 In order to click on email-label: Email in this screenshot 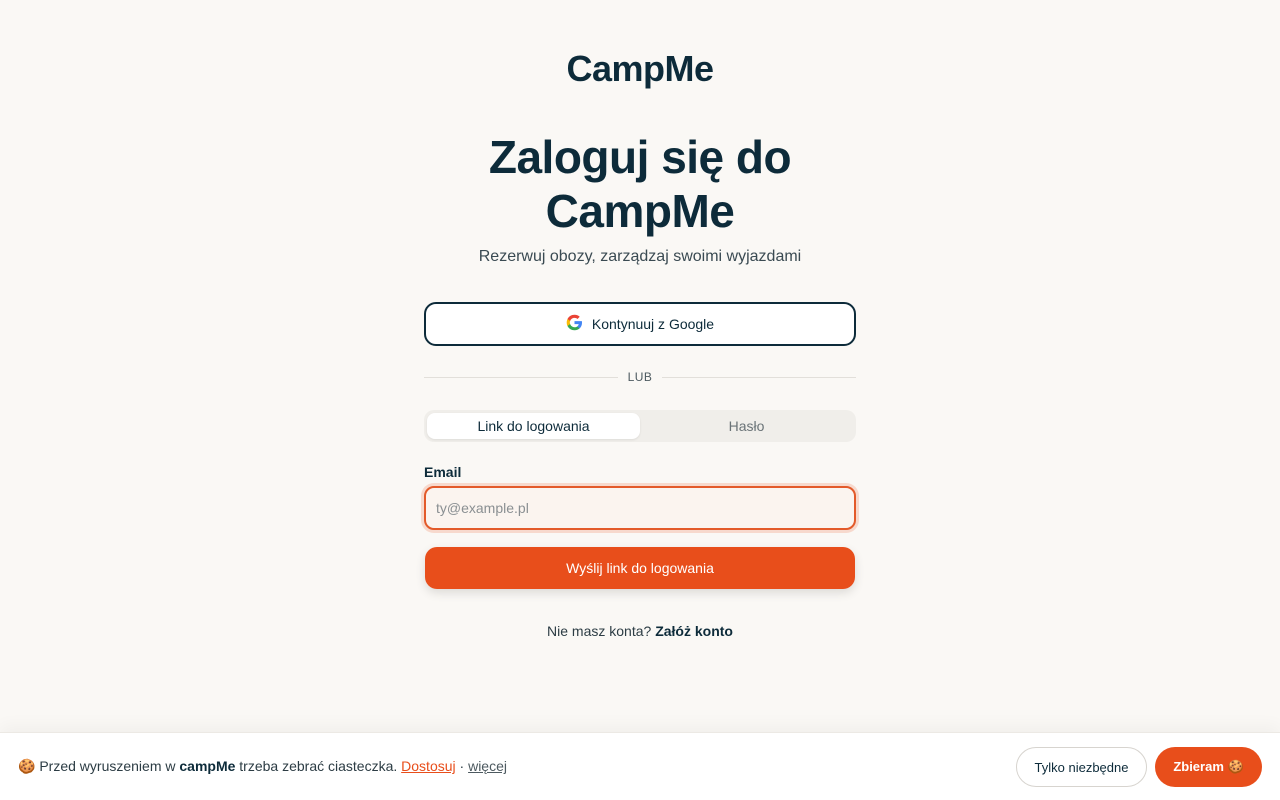, I will do `click(443, 472)`.